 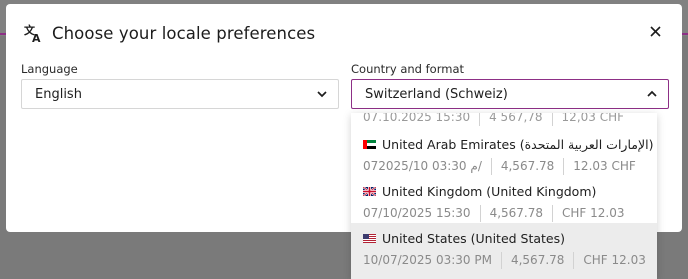 What do you see at coordinates (510, 94) in the screenshot?
I see `country-format-select: Switzerland (Schweiz)` at bounding box center [510, 94].